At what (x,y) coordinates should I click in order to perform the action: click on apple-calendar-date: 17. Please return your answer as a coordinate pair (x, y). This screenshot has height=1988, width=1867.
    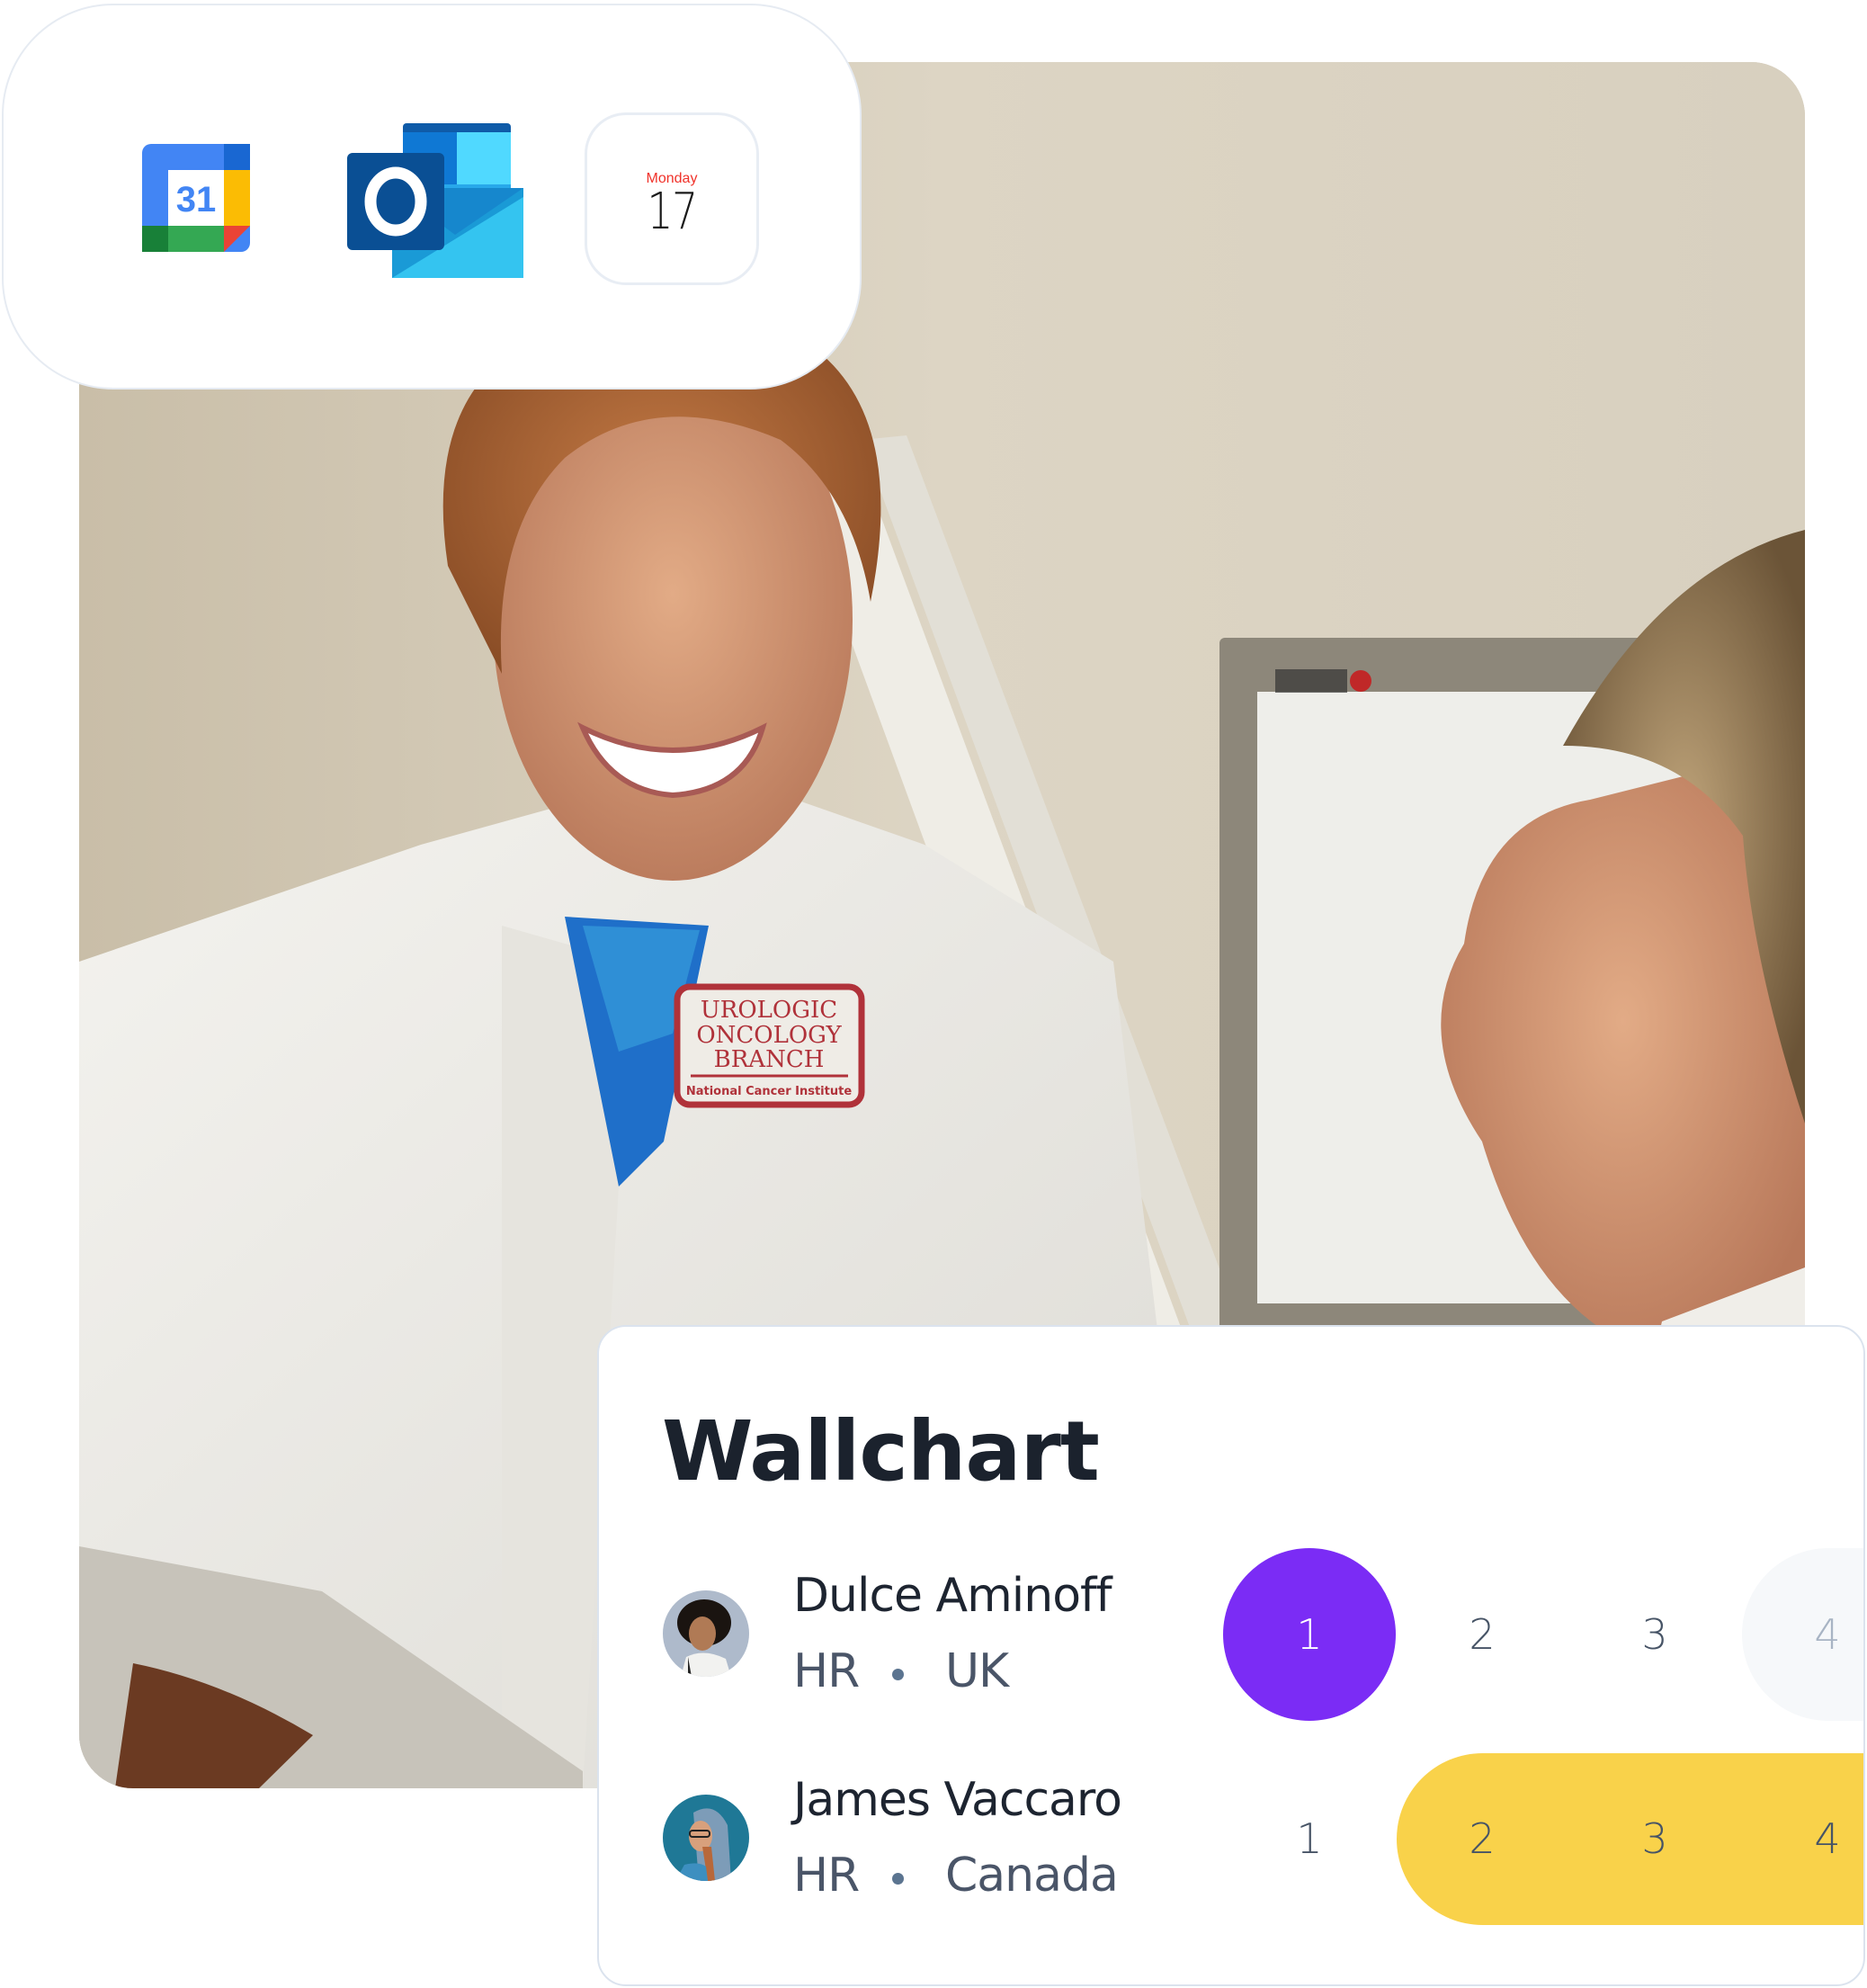
    Looking at the image, I should click on (672, 212).